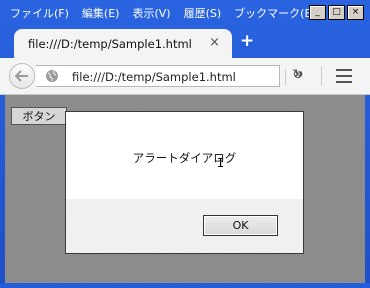 The image size is (370, 288). I want to click on close-window-button: ×, so click(355, 12).